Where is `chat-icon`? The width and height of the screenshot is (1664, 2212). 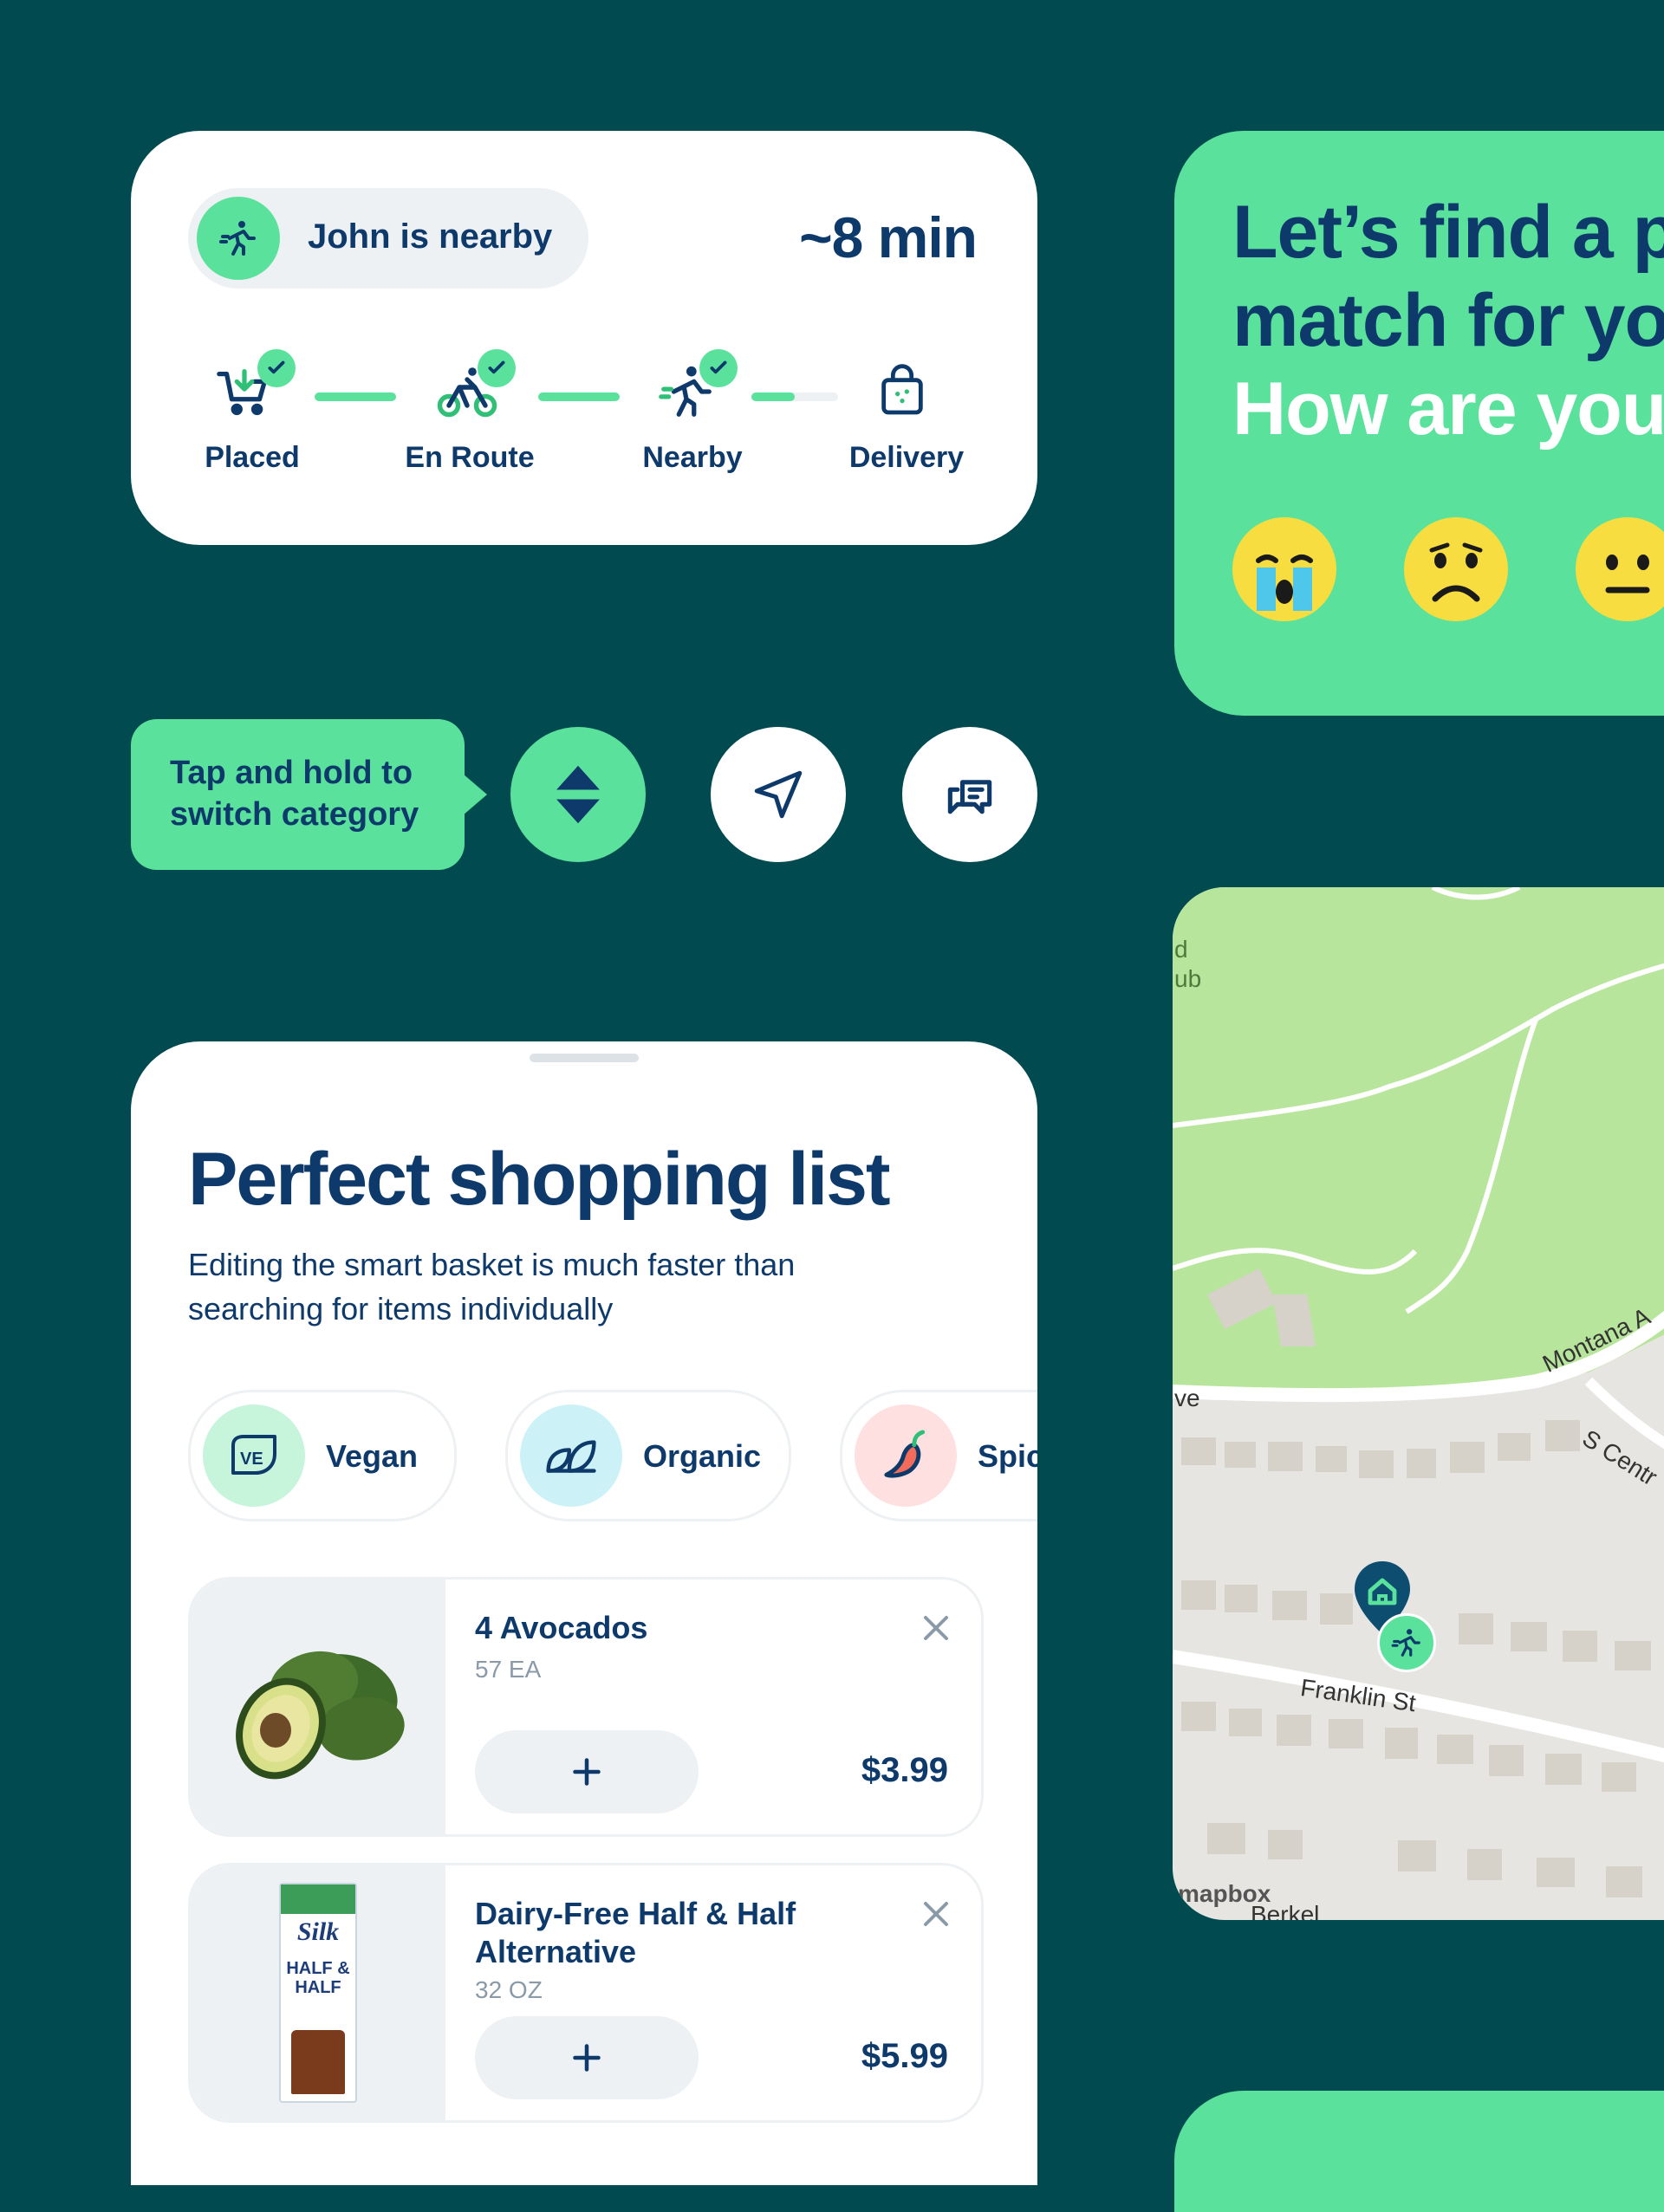
chat-icon is located at coordinates (969, 797).